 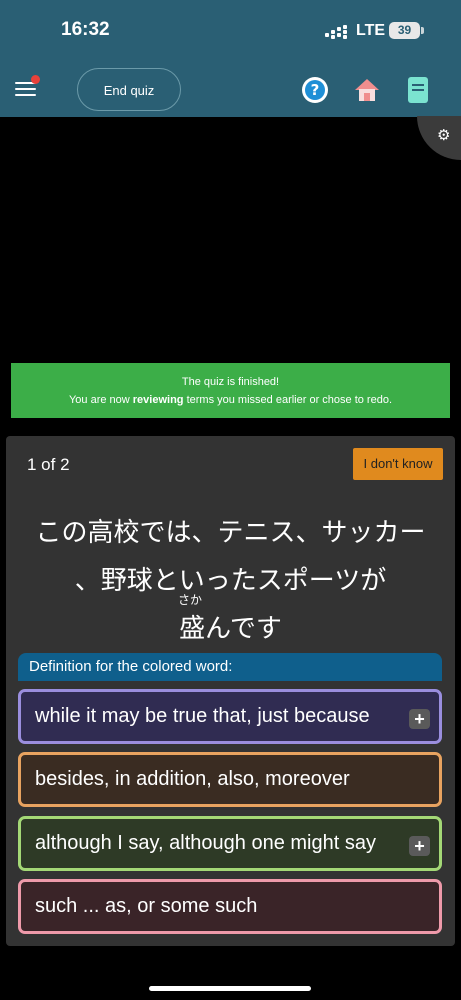 I want to click on end-quiz-button: End quiz, so click(x=129, y=89).